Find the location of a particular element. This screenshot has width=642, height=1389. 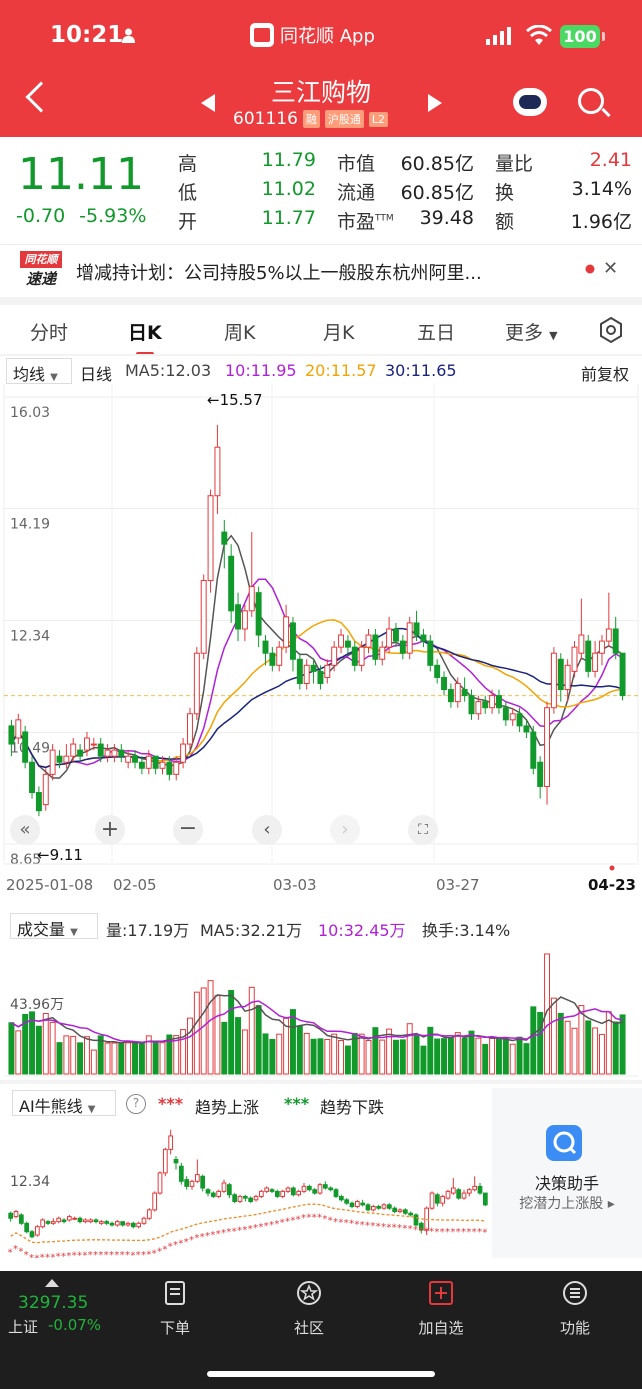

search-icon is located at coordinates (591, 101).